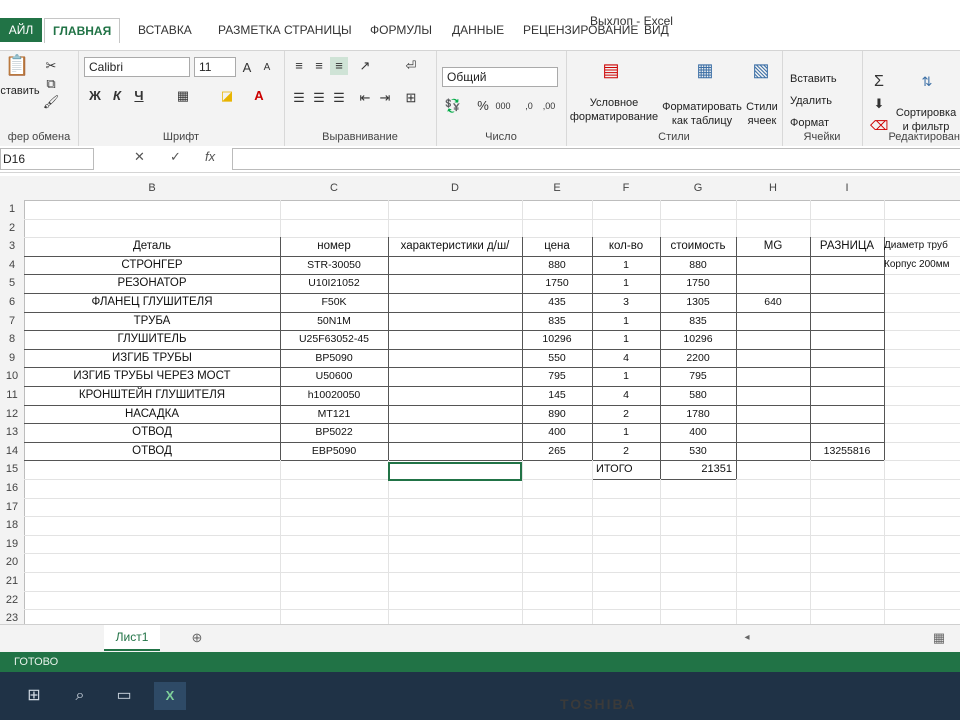 This screenshot has width=960, height=720. What do you see at coordinates (626, 247) in the screenshot?
I see `table-header-cell: кол-во` at bounding box center [626, 247].